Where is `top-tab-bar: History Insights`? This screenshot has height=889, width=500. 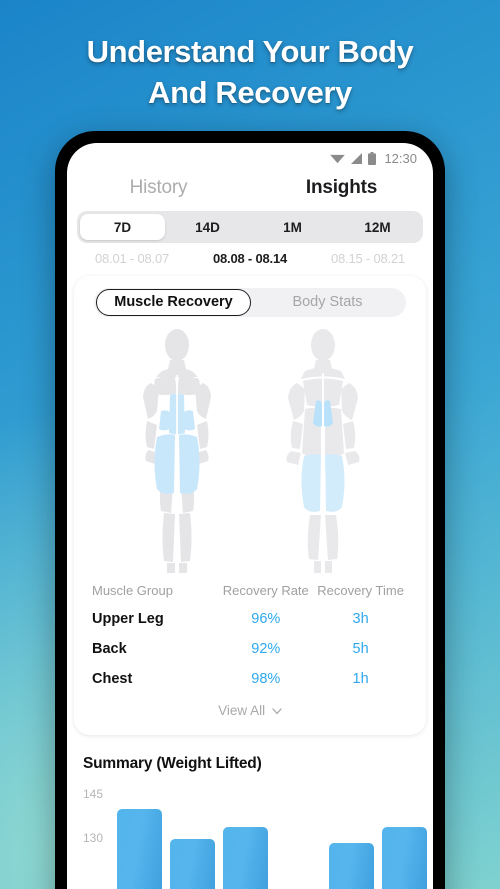
top-tab-bar: History Insights is located at coordinates (250, 190).